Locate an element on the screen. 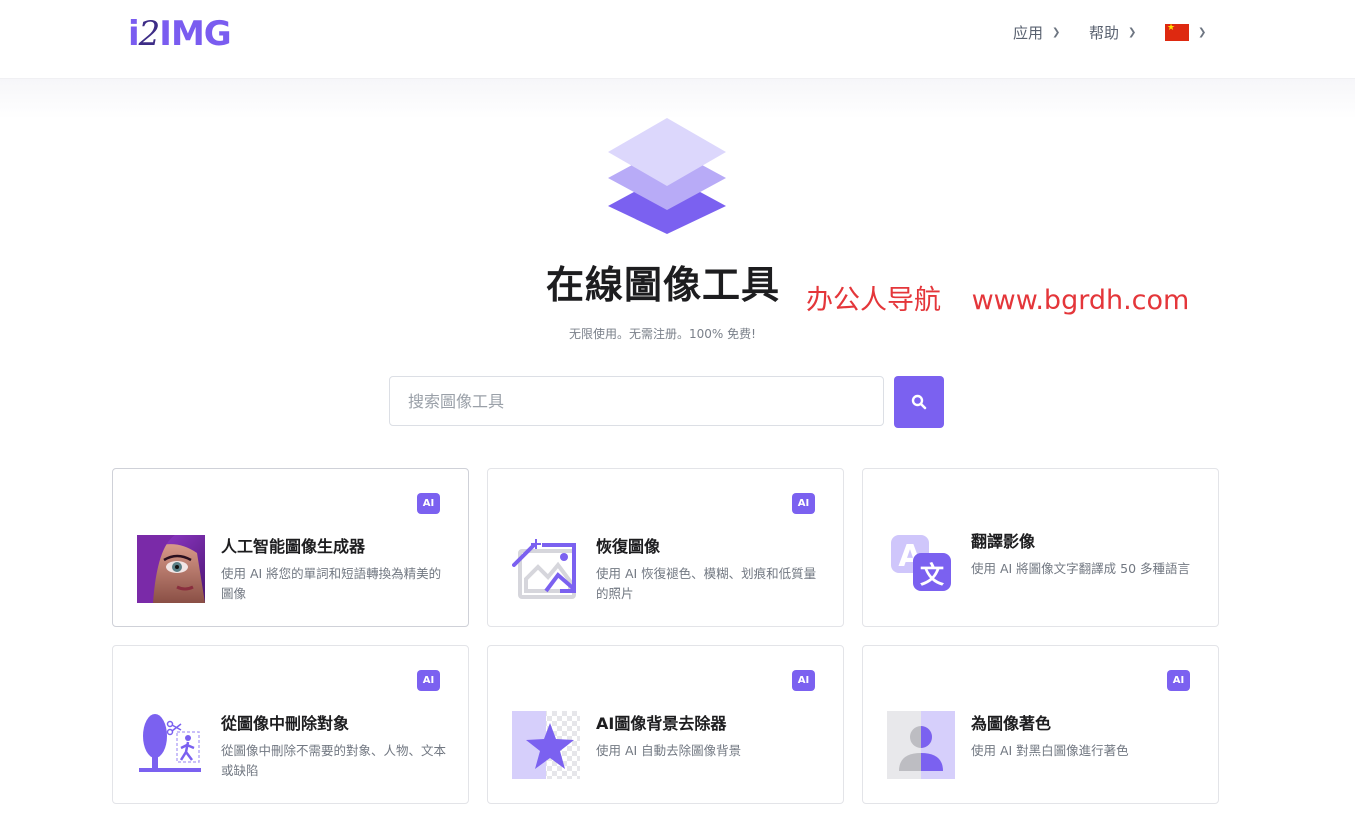  tool-description: 使用 AI 自動去除圖像背景 is located at coordinates (669, 750).